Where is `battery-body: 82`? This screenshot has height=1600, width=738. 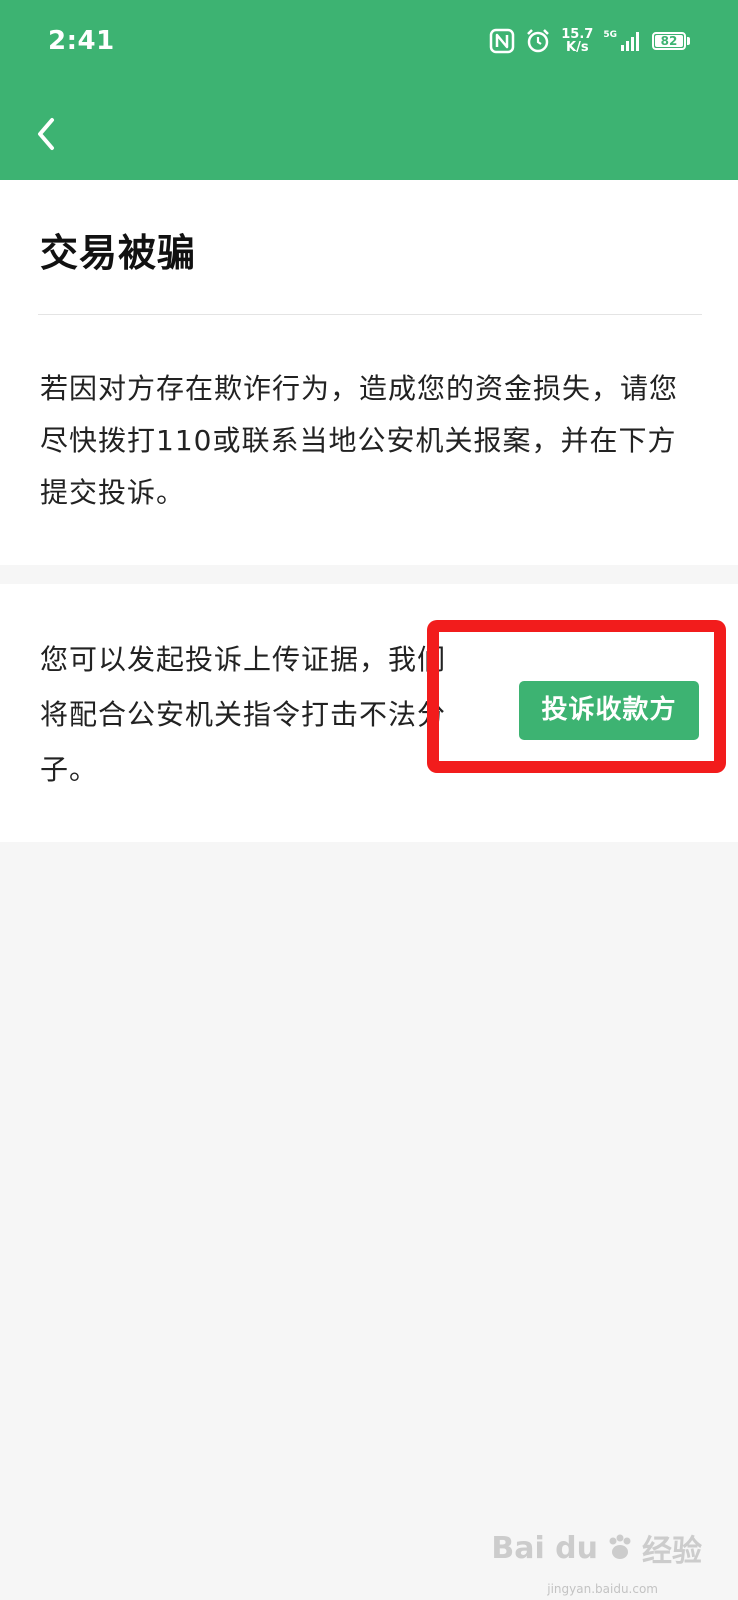 battery-body: 82 is located at coordinates (669, 41).